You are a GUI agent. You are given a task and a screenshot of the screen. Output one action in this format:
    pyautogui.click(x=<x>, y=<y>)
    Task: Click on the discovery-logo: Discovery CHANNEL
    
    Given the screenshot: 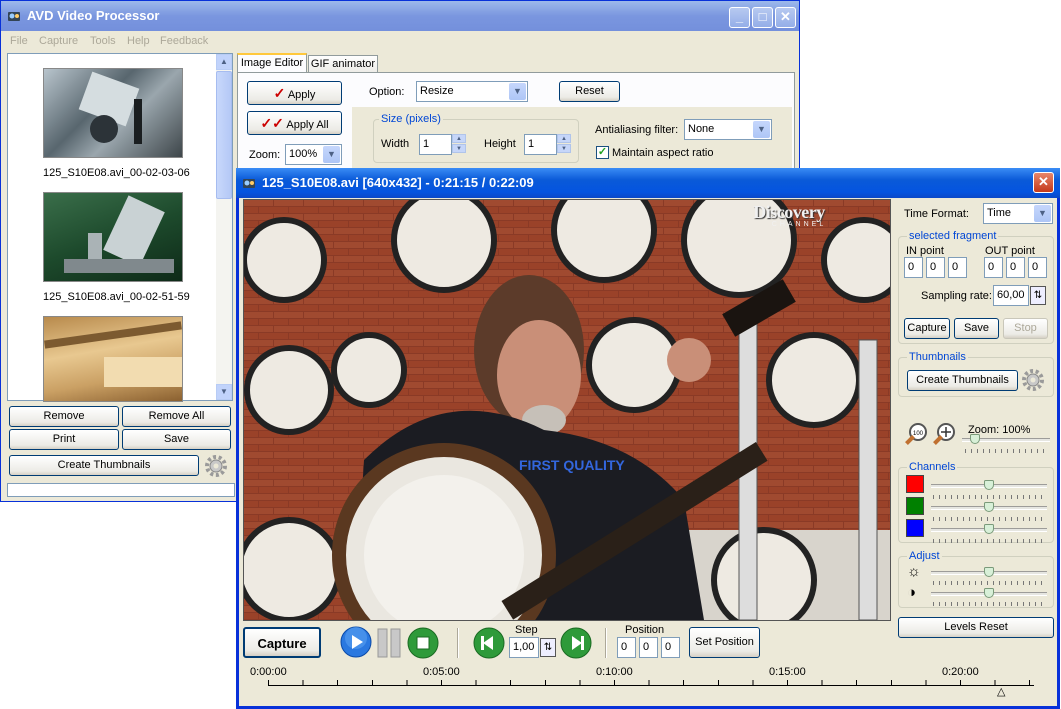 What is the action you would take?
    pyautogui.click(x=789, y=222)
    